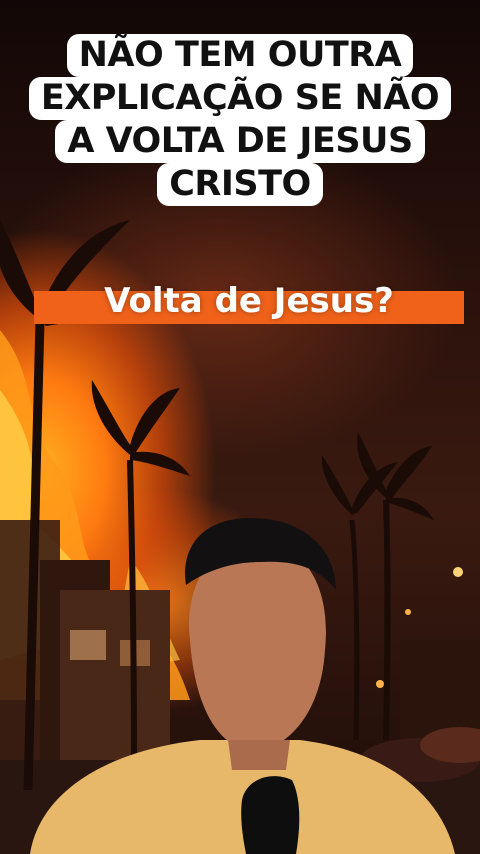  What do you see at coordinates (240, 55) in the screenshot?
I see `caption-line: NÃO TEM OUTRA` at bounding box center [240, 55].